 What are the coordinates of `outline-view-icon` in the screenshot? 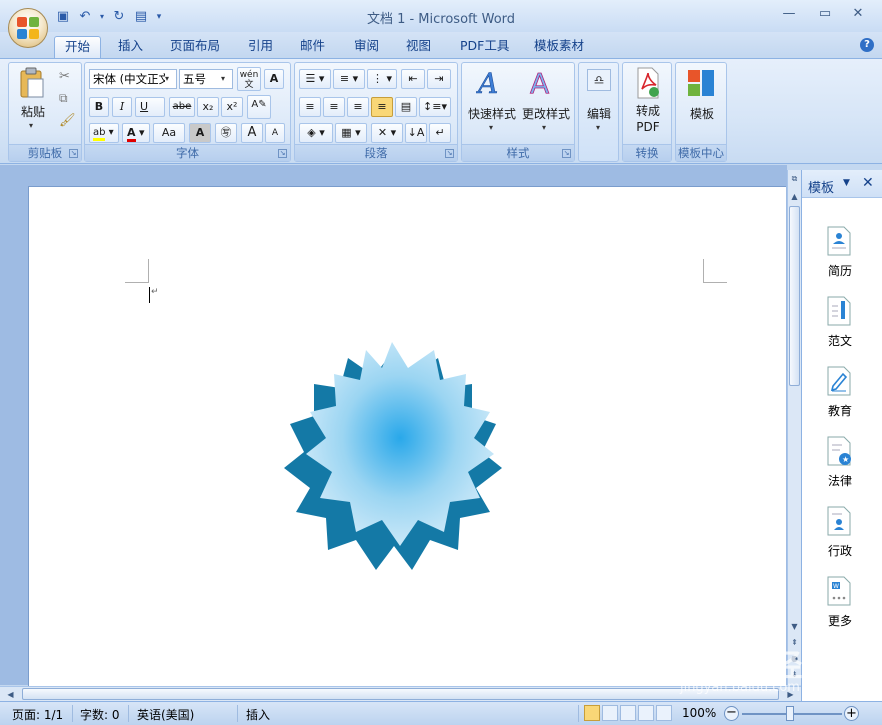 It's located at (646, 713).